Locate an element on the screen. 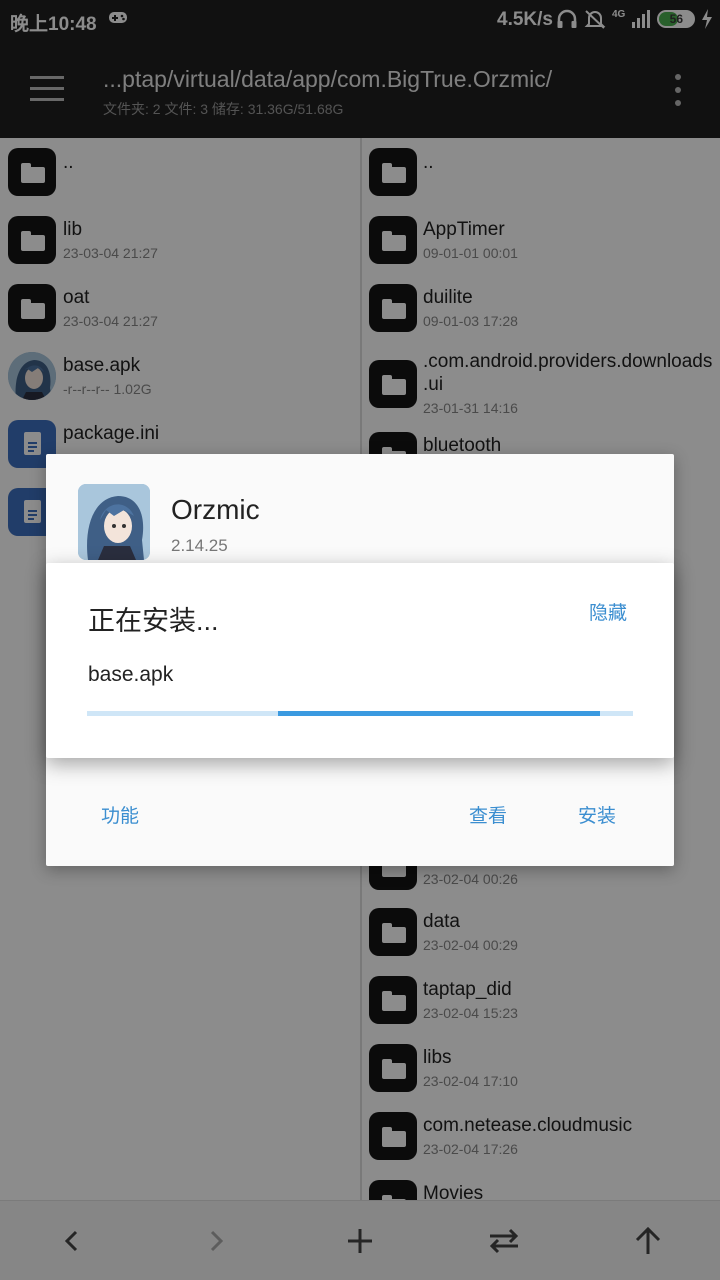 This screenshot has width=720, height=1280. install-progress-dialog: 正在安装... 隐藏 base.apk is located at coordinates (360, 660).